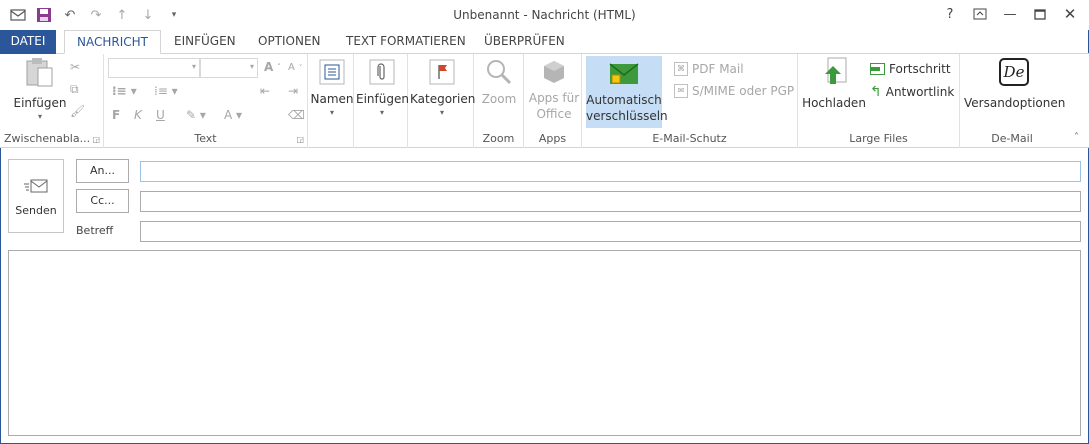  I want to click on encrypted-mail-icon, so click(624, 74).